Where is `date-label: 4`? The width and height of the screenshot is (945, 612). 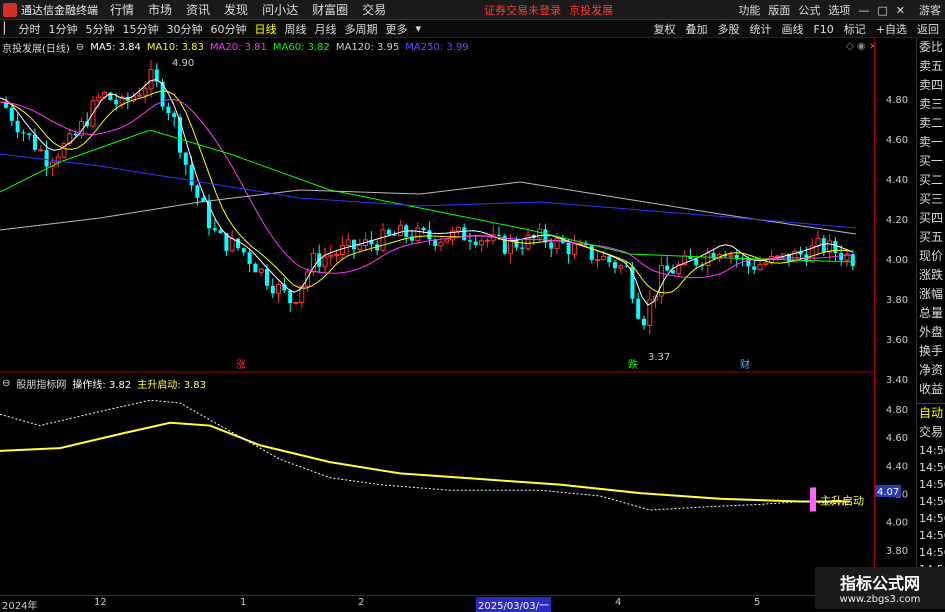
date-label: 4 is located at coordinates (618, 602).